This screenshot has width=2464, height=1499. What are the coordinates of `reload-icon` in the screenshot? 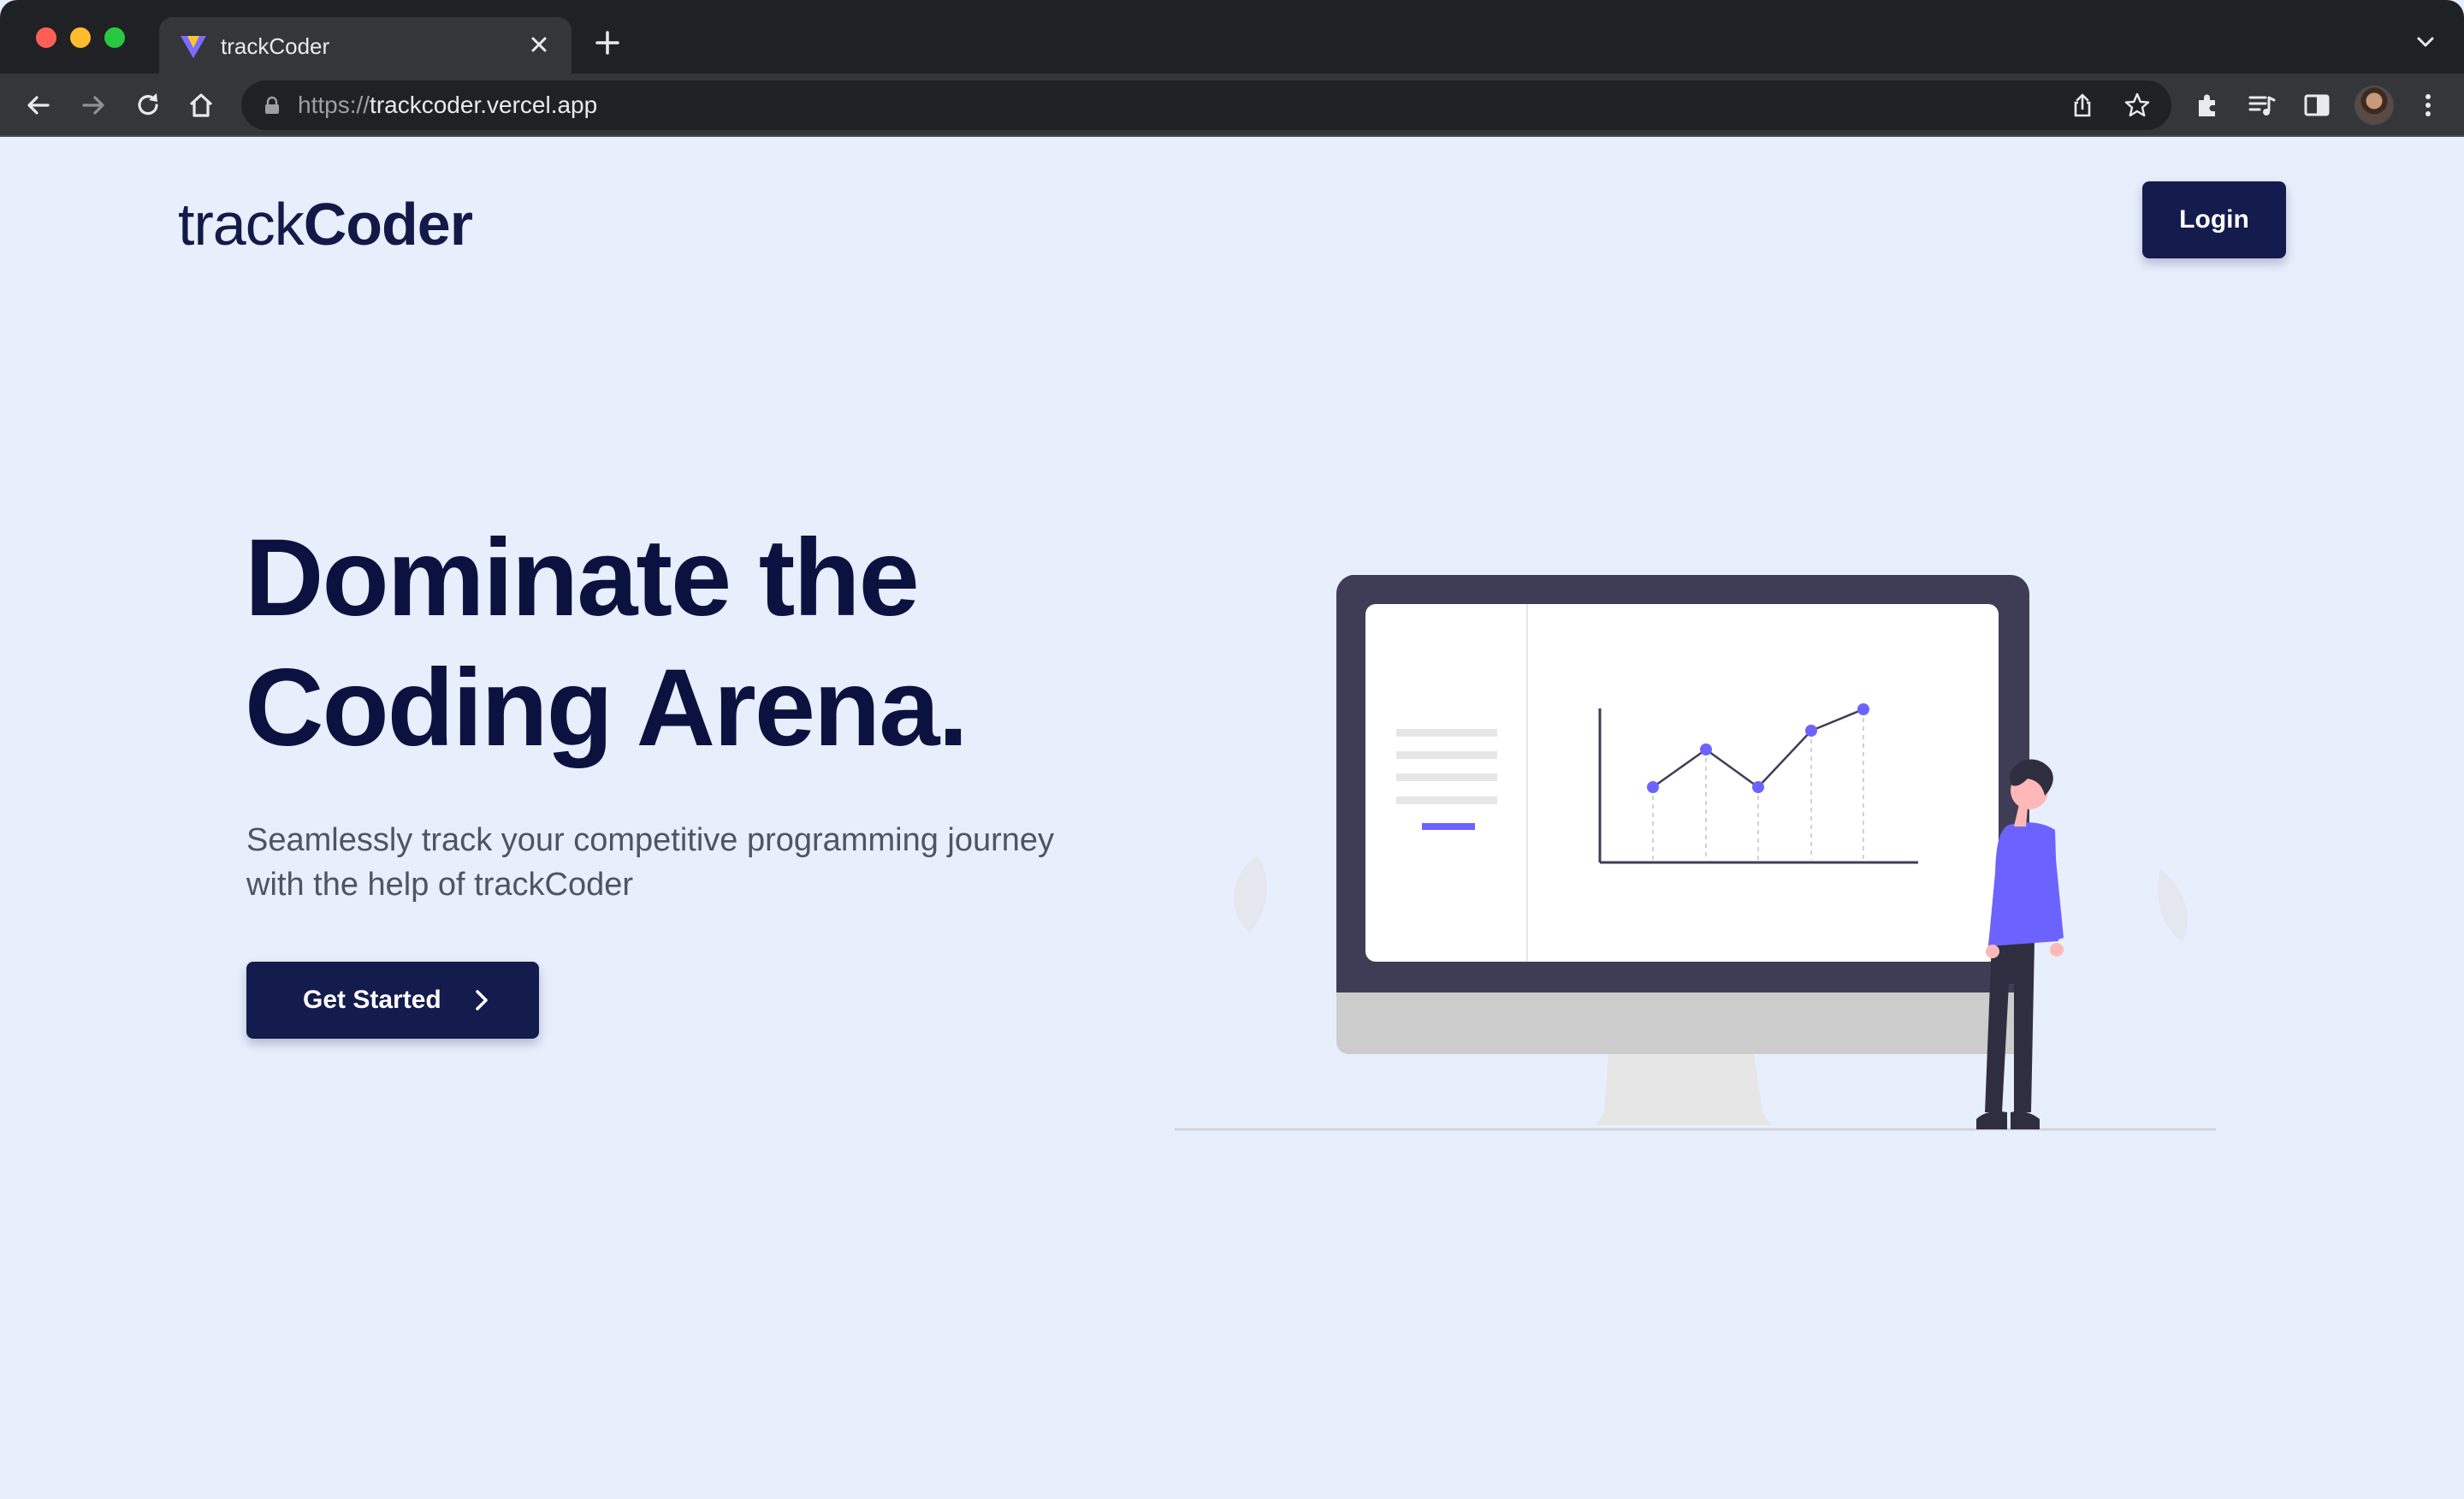 It's located at (148, 105).